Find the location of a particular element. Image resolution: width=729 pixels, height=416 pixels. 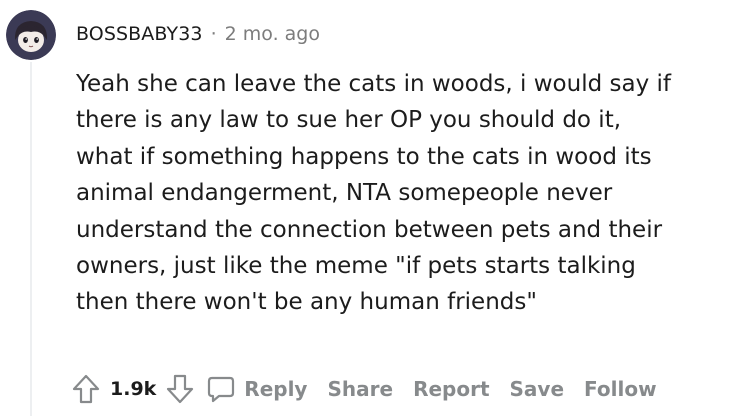

follow-button: Follow is located at coordinates (620, 389).